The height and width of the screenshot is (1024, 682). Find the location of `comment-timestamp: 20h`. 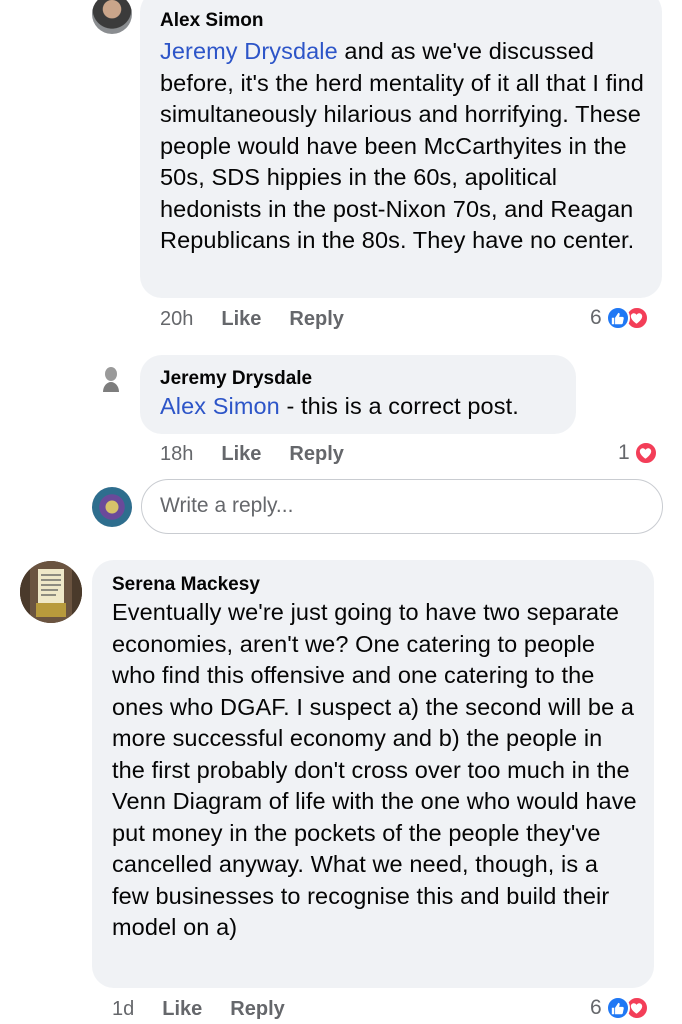

comment-timestamp: 20h is located at coordinates (176, 319).